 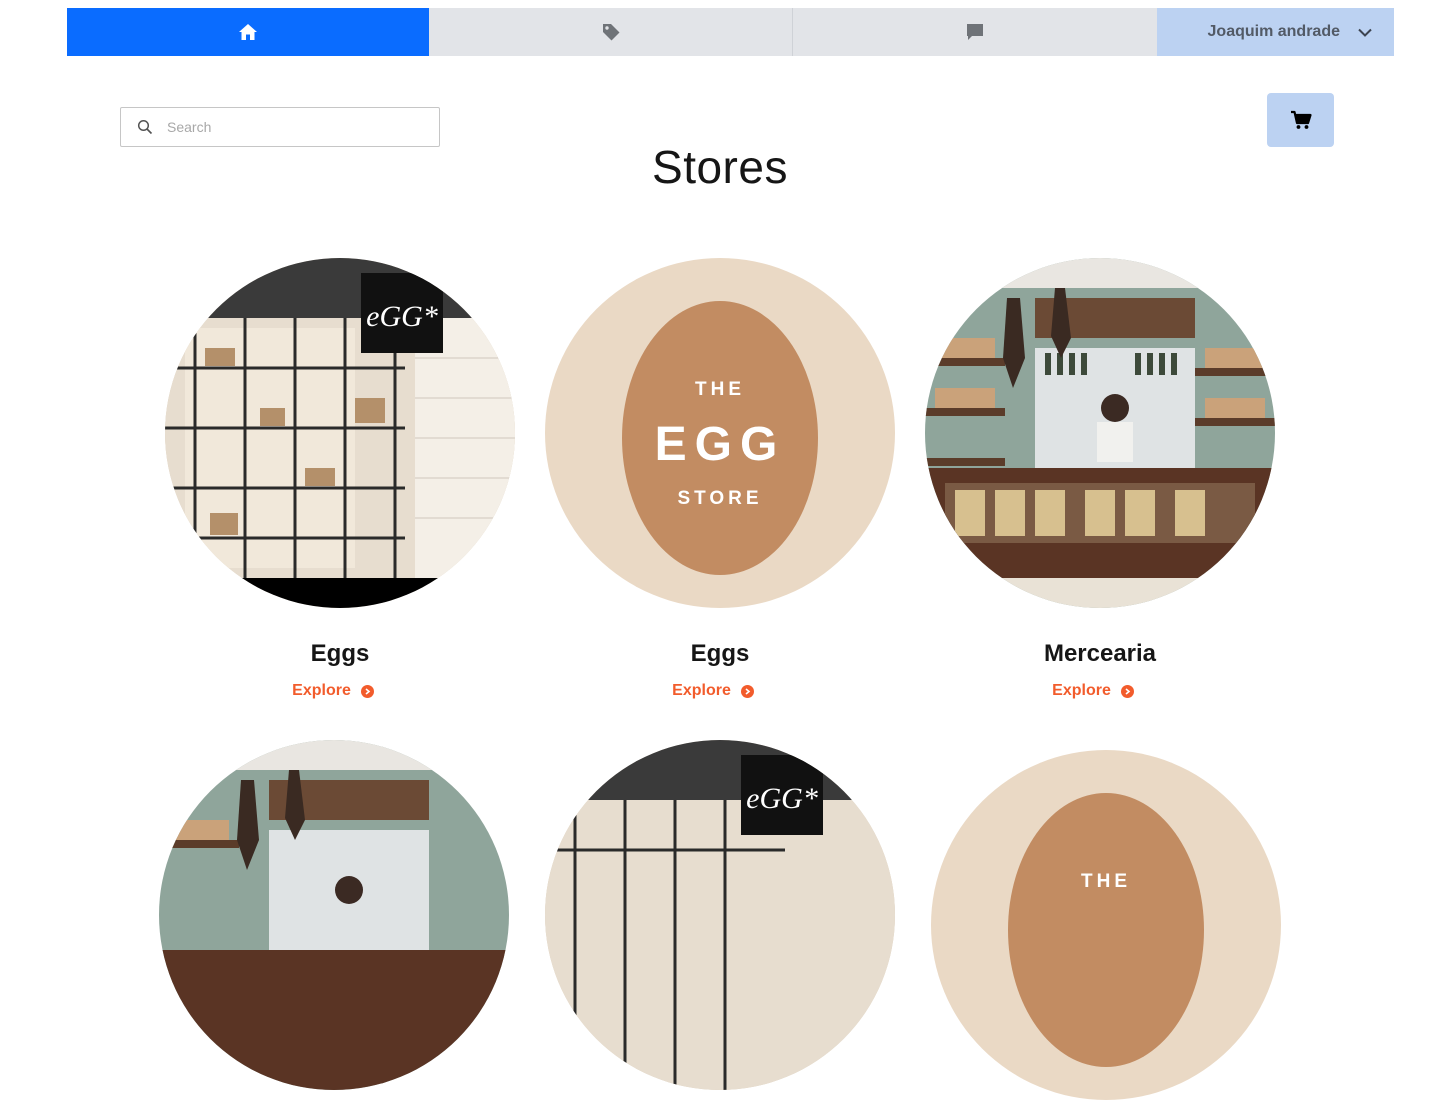 I want to click on nav-tab-messages, so click(x=975, y=32).